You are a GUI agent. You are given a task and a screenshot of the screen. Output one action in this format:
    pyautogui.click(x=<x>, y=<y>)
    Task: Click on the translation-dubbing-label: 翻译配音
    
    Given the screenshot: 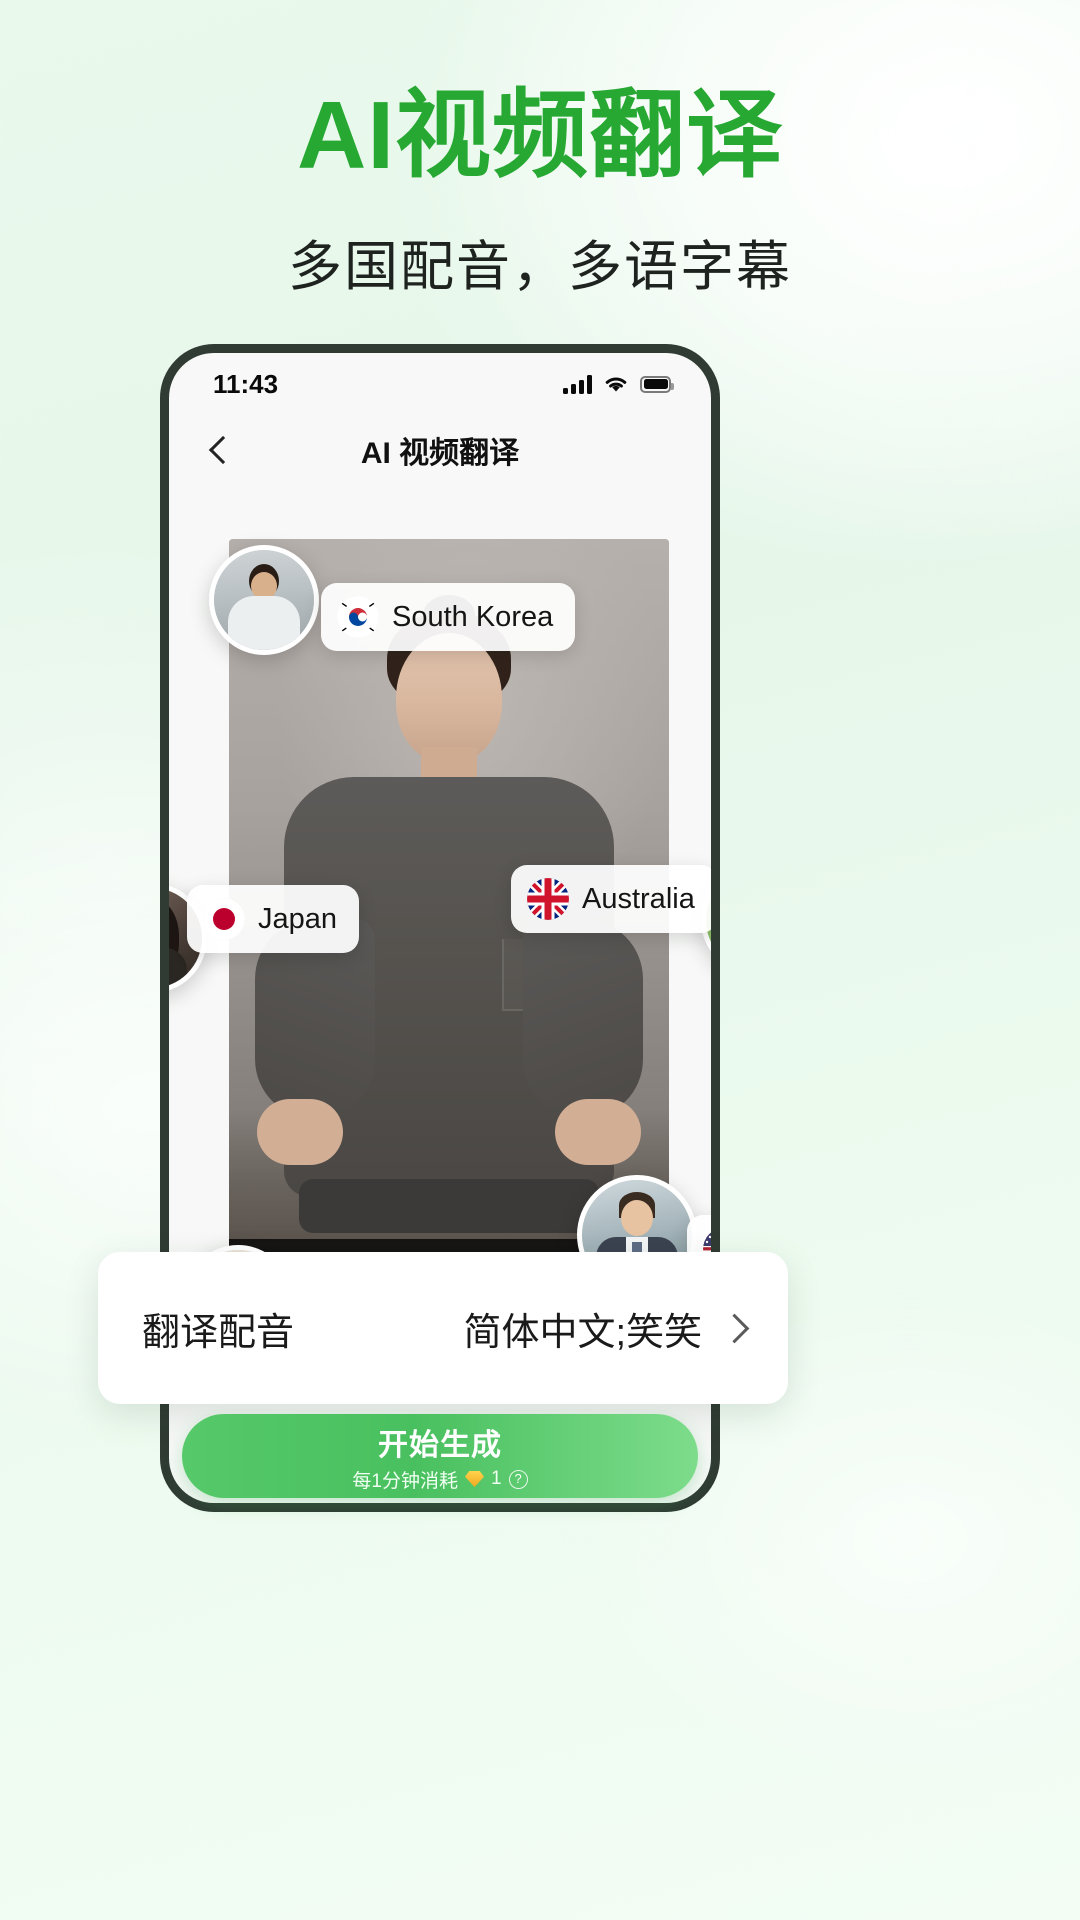 What is the action you would take?
    pyautogui.click(x=218, y=1332)
    